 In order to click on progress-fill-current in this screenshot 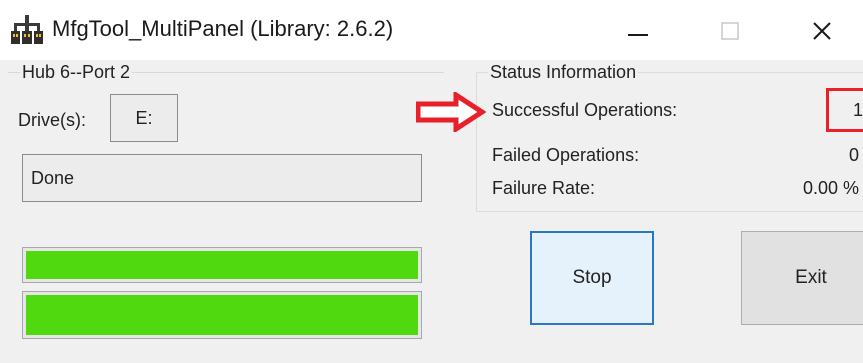, I will do `click(222, 315)`.